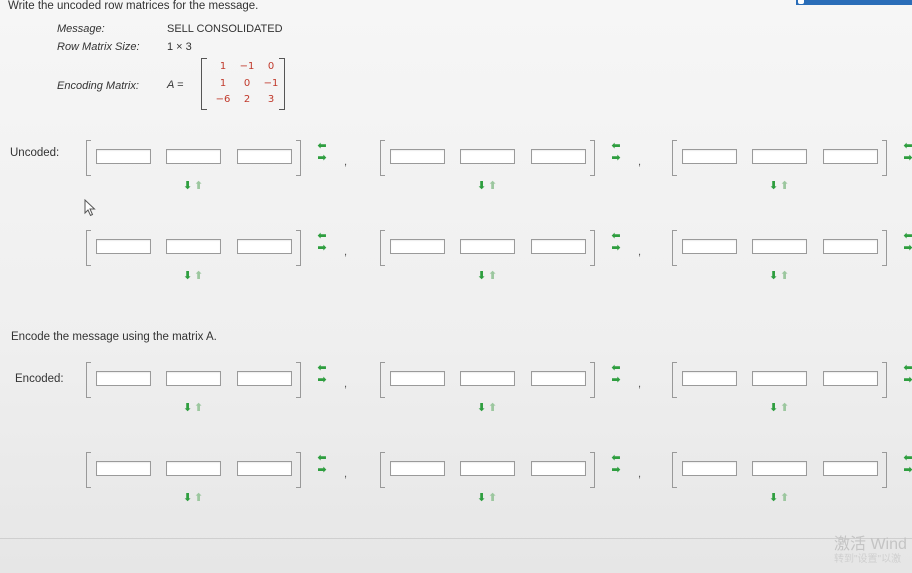 The width and height of the screenshot is (912, 573). What do you see at coordinates (81, 29) in the screenshot?
I see `message-label: Message:` at bounding box center [81, 29].